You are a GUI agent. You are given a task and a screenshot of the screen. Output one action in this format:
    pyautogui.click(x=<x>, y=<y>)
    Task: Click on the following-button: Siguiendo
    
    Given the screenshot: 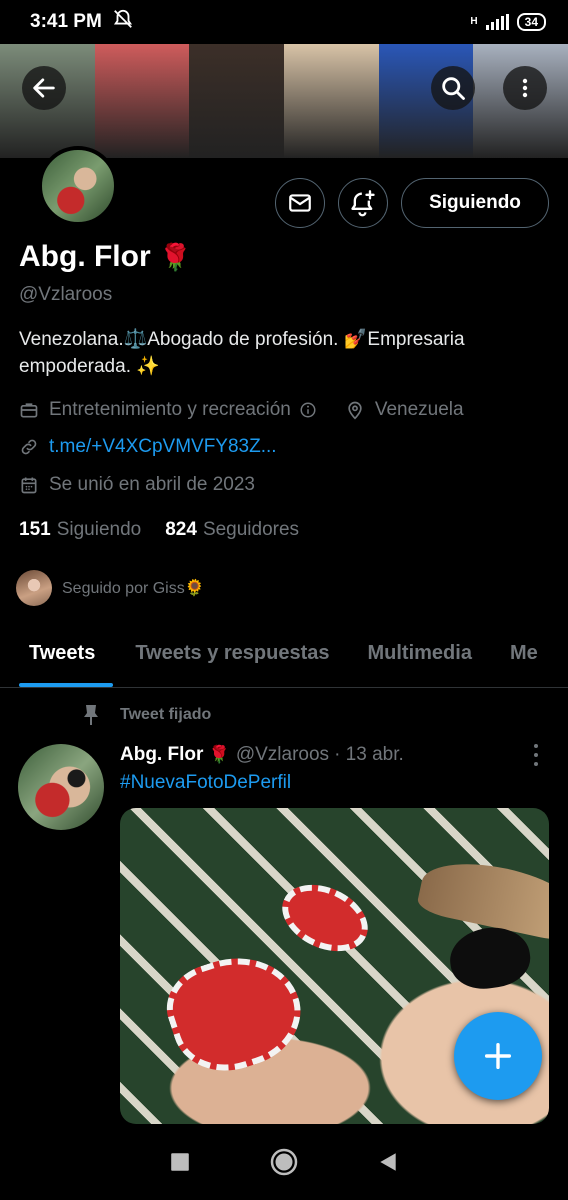 What is the action you would take?
    pyautogui.click(x=475, y=203)
    